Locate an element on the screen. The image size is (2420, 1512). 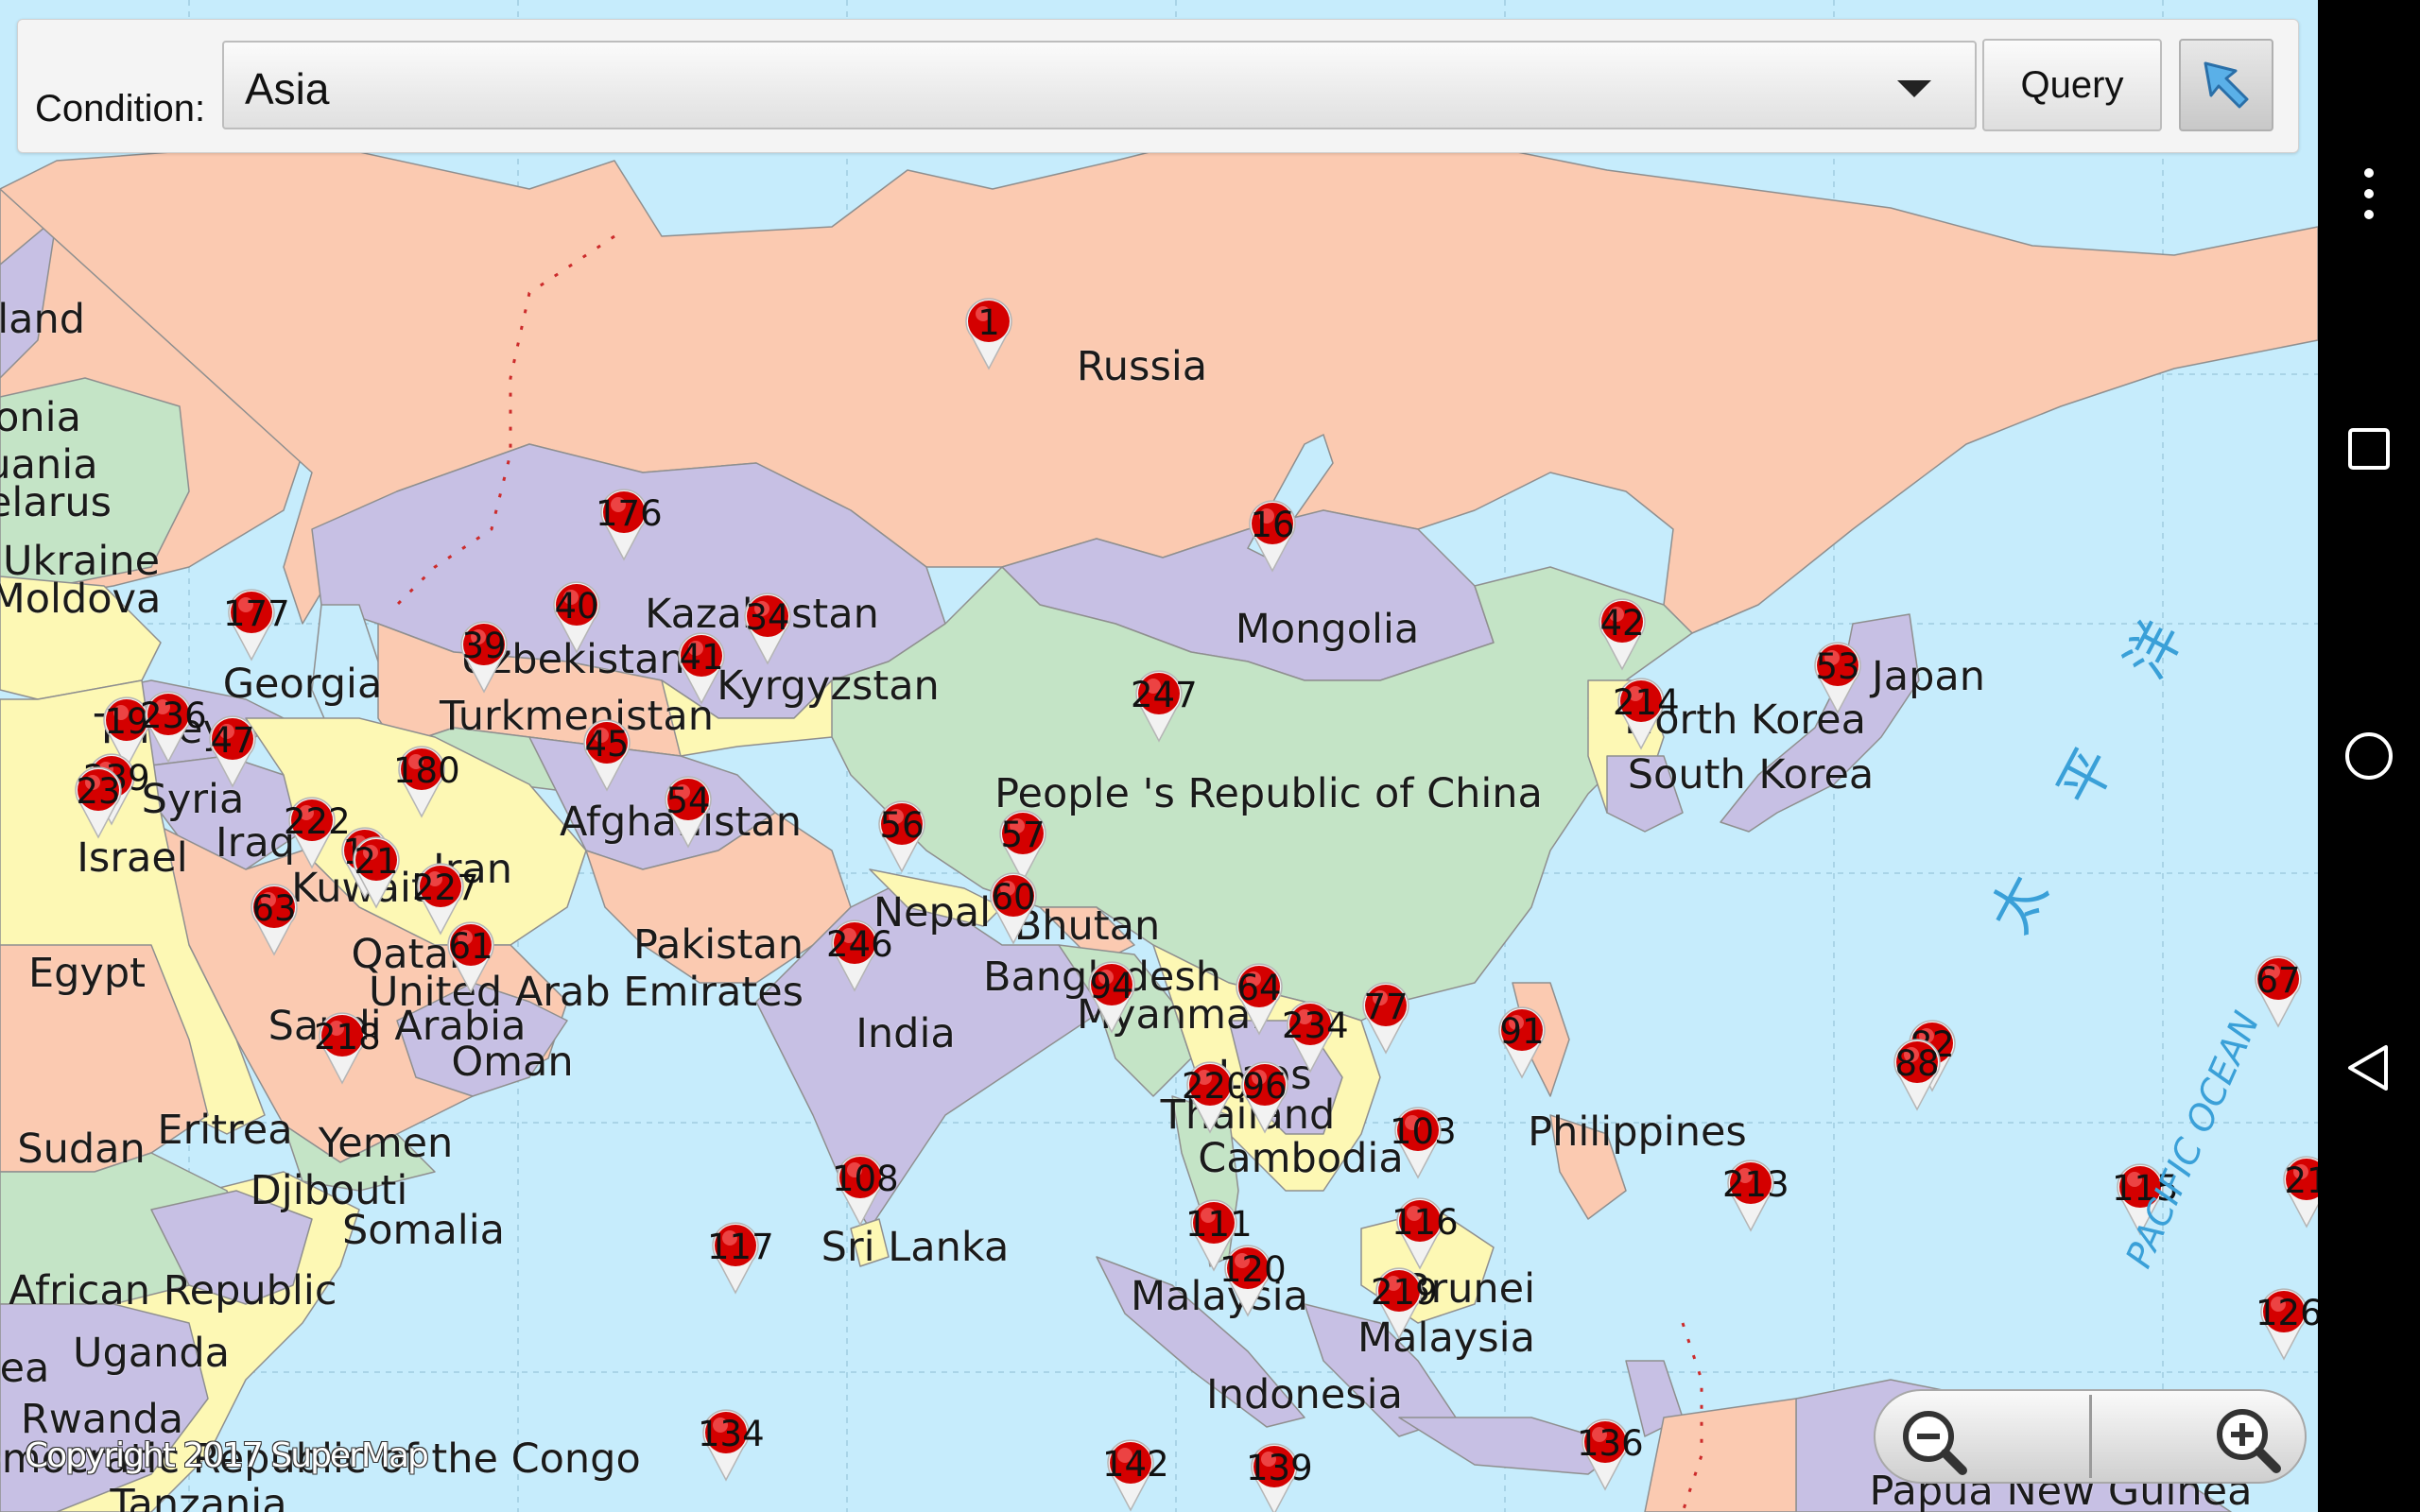
recents-icon is located at coordinates (2369, 449).